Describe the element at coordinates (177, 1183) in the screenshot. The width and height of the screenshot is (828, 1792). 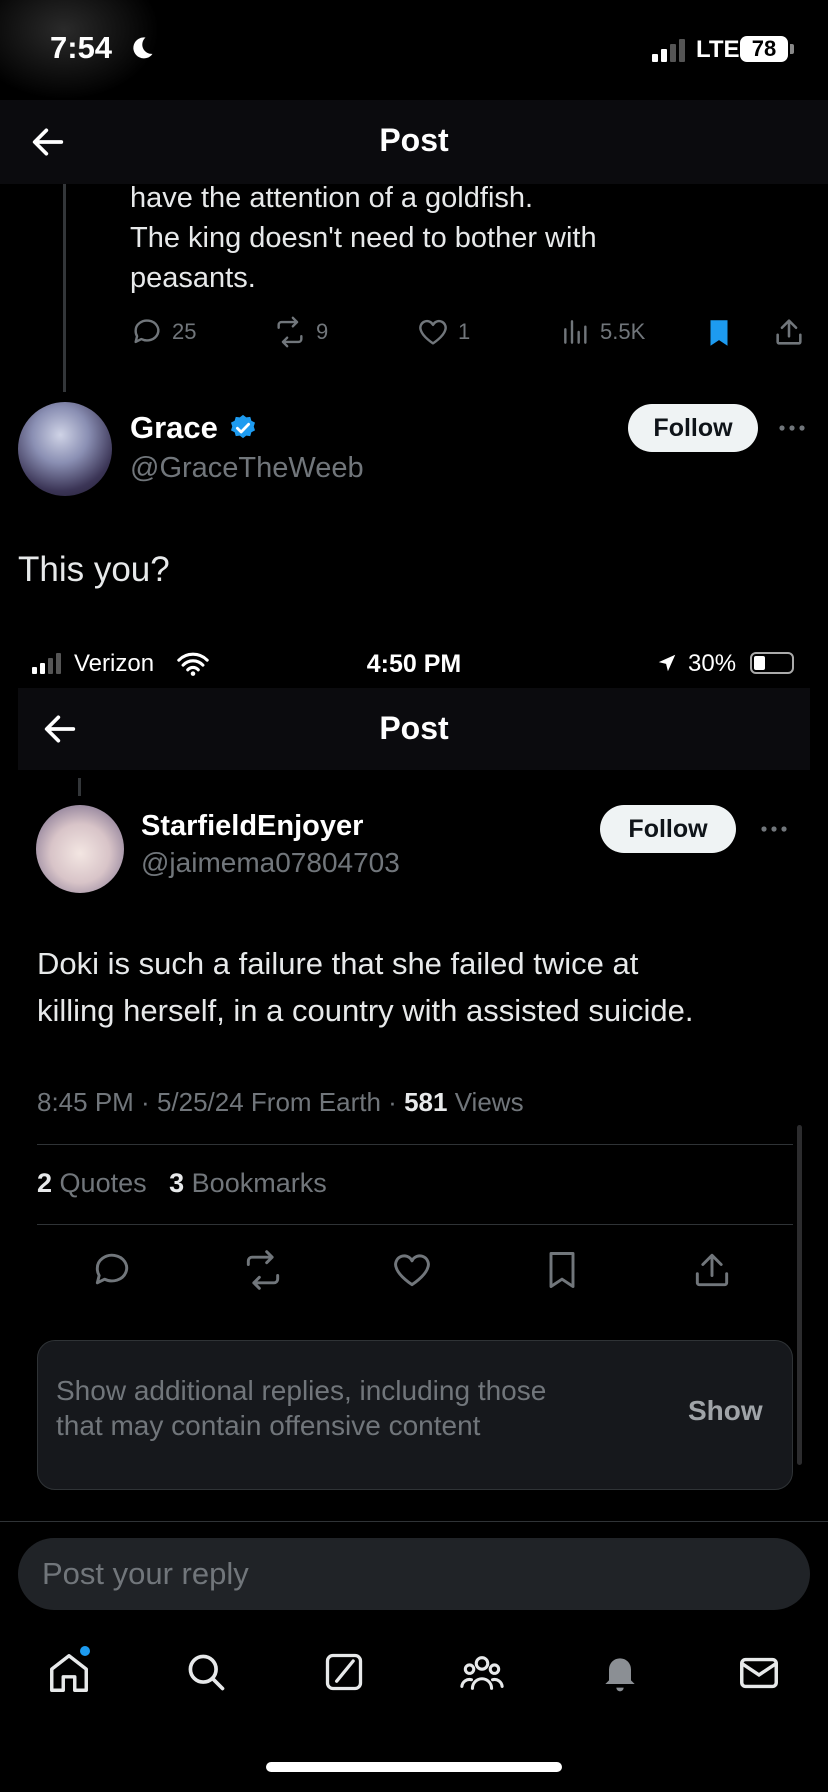
I see `bookmarks-count: 3` at that location.